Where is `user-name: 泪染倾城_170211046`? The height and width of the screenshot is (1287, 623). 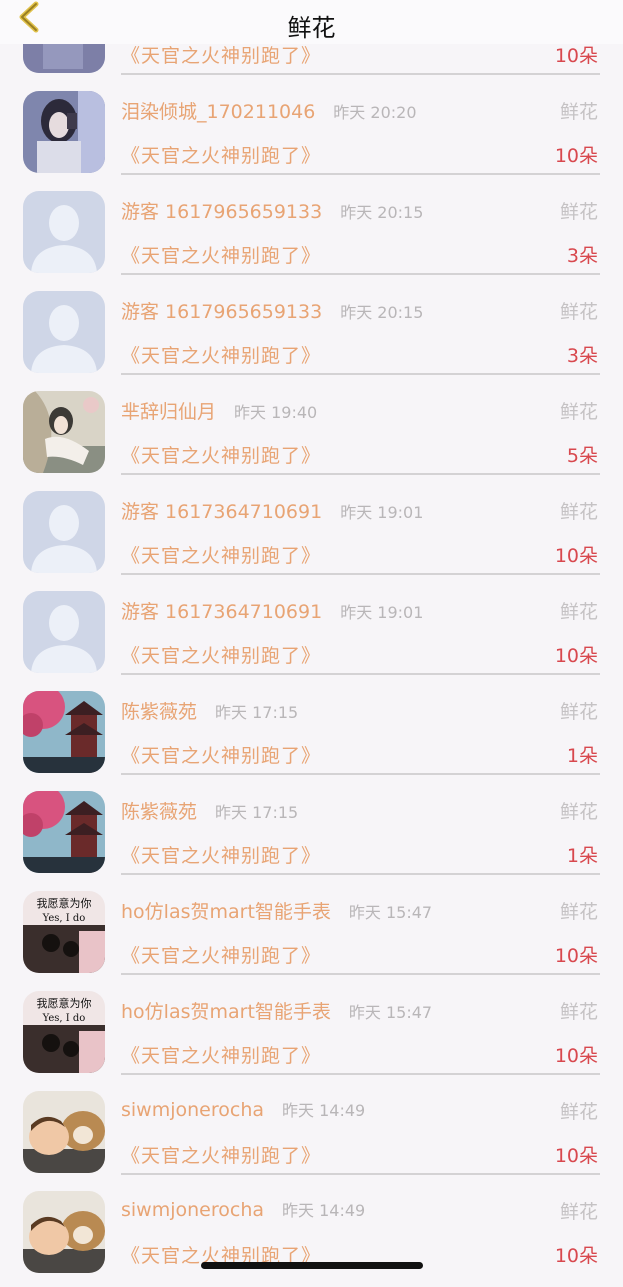 user-name: 泪染倾城_170211046 is located at coordinates (218, 110).